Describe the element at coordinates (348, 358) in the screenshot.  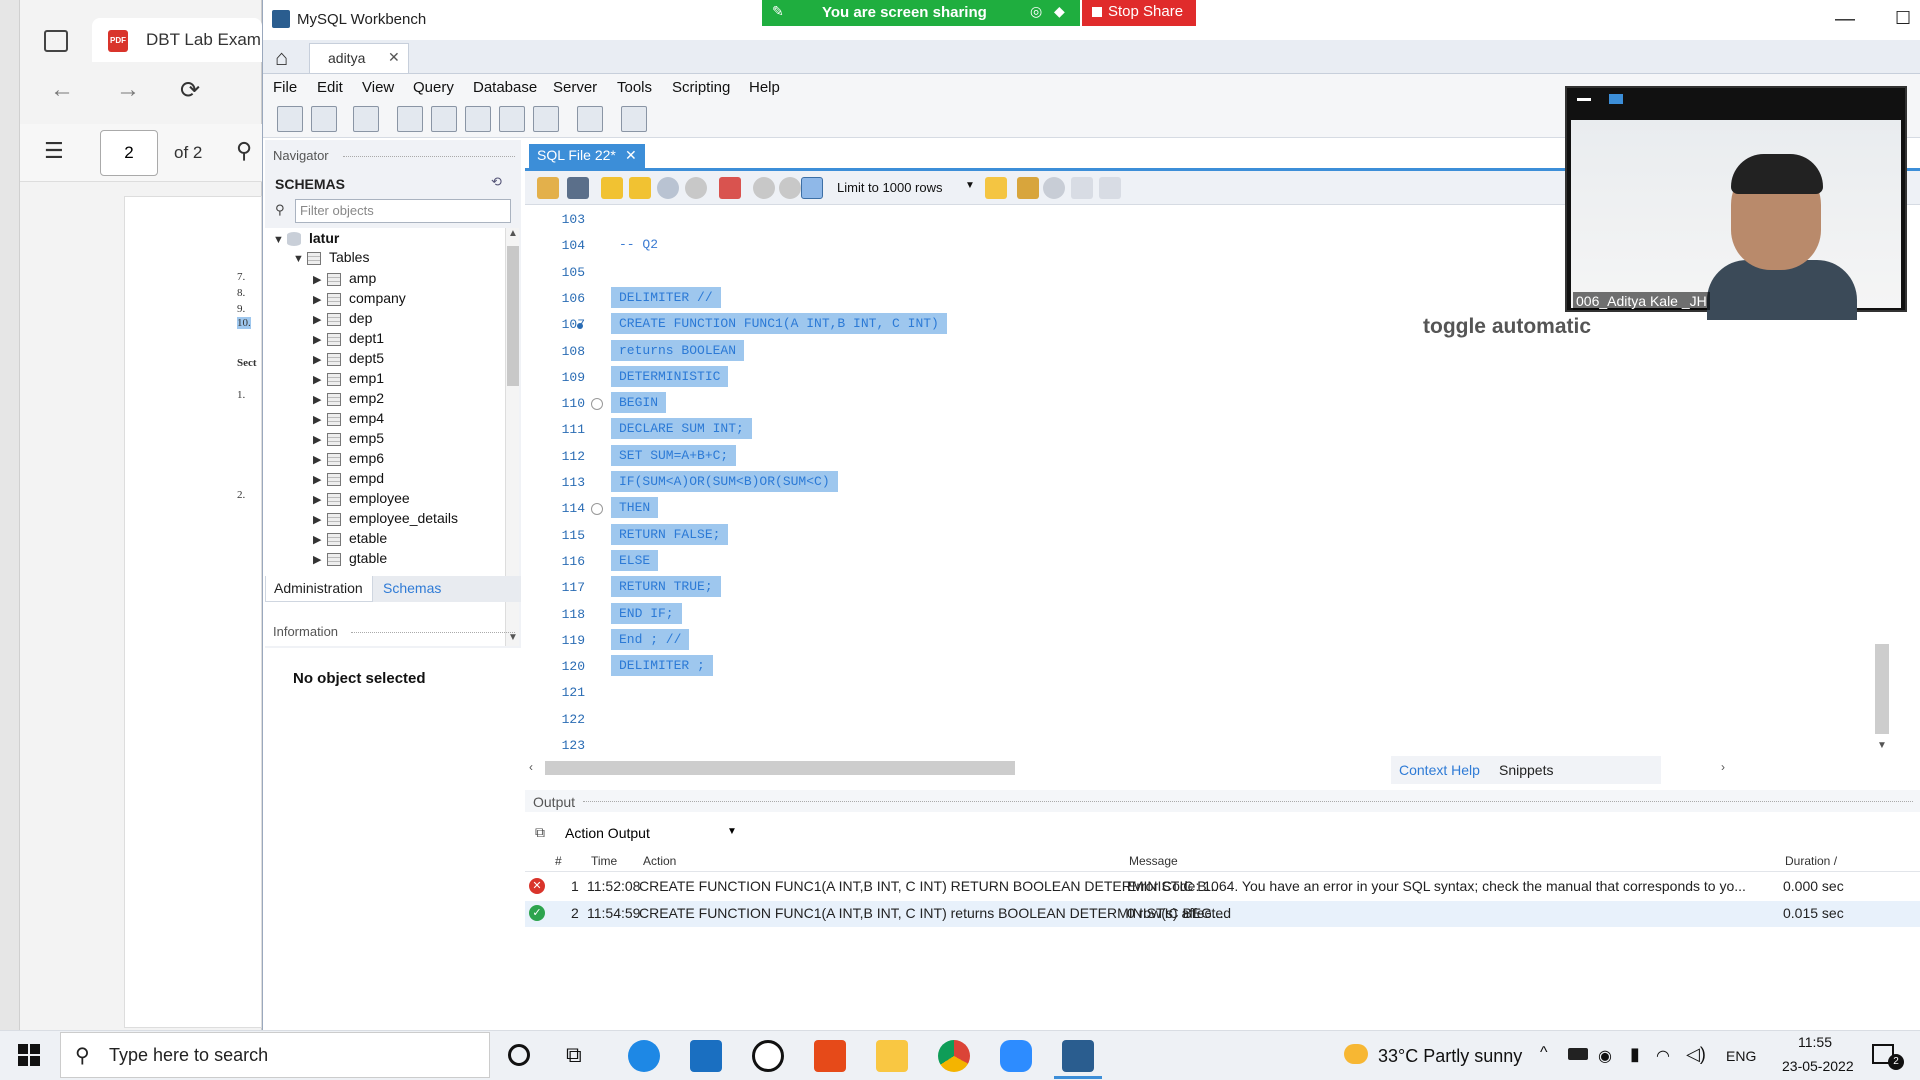
I see `table-item: ▶ dept5` at that location.